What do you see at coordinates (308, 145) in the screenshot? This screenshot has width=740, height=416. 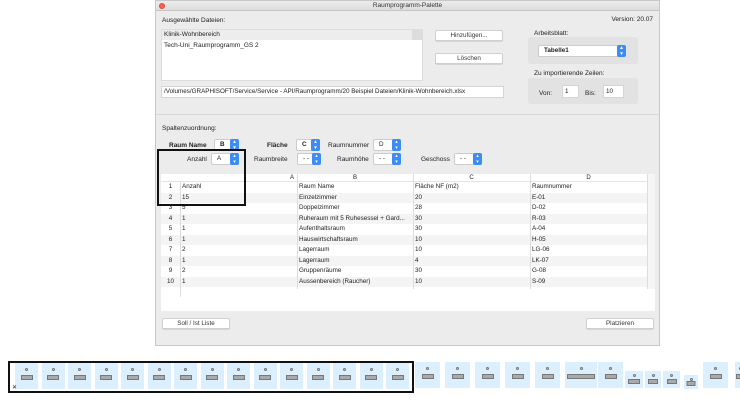 I see `flaeche-select: C ▴ ▾` at bounding box center [308, 145].